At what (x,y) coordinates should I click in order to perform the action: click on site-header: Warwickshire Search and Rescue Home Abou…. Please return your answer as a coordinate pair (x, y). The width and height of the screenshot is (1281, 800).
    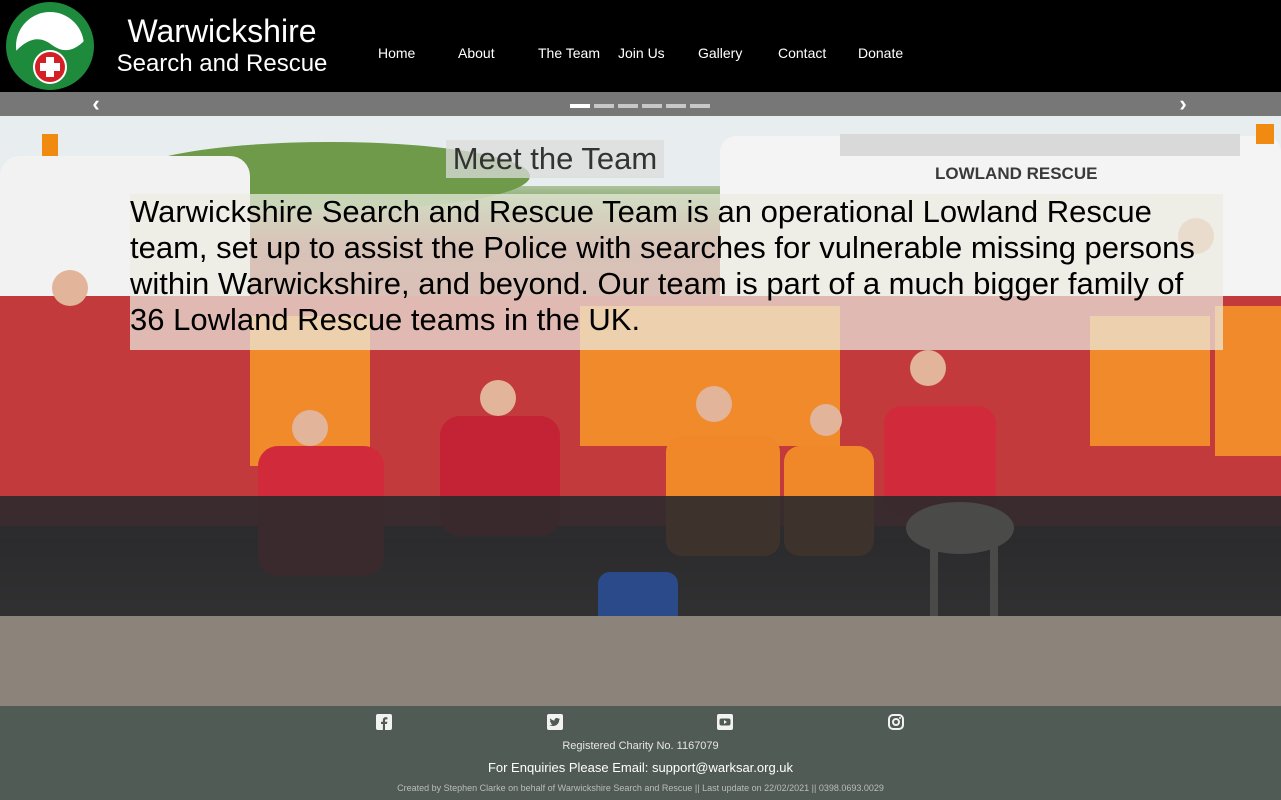
    Looking at the image, I should click on (640, 46).